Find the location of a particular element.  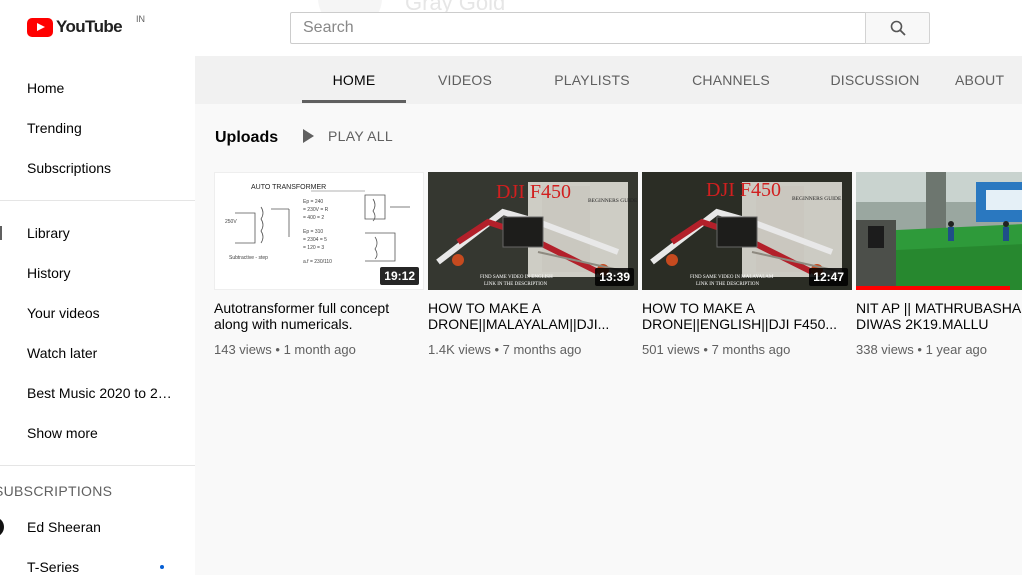

search-icon is located at coordinates (898, 28).